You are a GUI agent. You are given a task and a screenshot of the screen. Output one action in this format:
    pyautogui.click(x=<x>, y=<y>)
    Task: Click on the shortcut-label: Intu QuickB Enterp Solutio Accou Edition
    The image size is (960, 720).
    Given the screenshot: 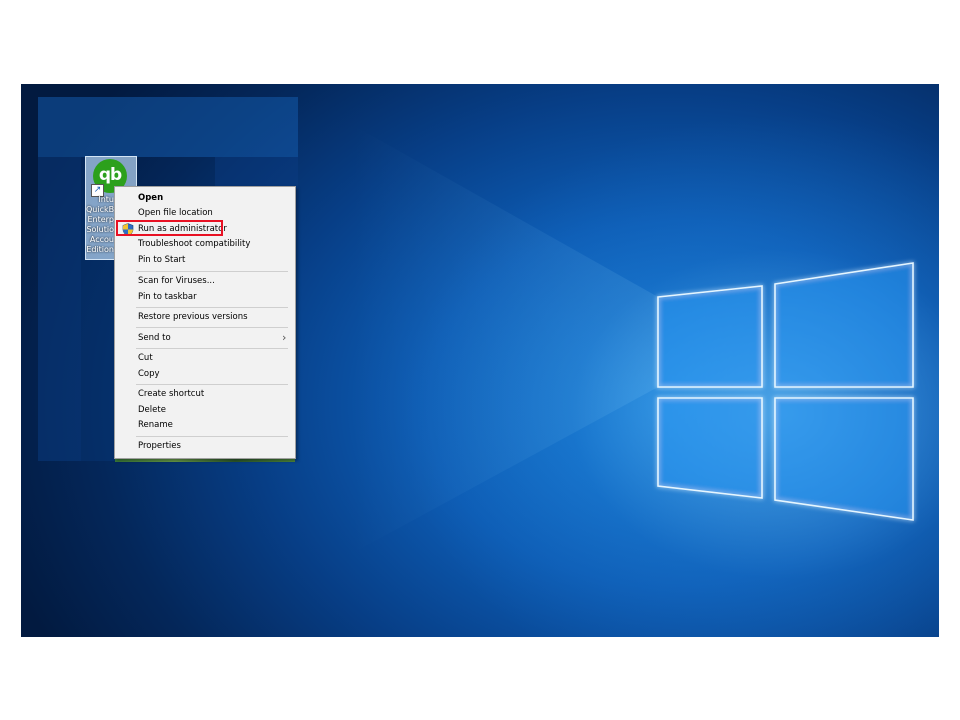 What is the action you would take?
    pyautogui.click(x=100, y=224)
    